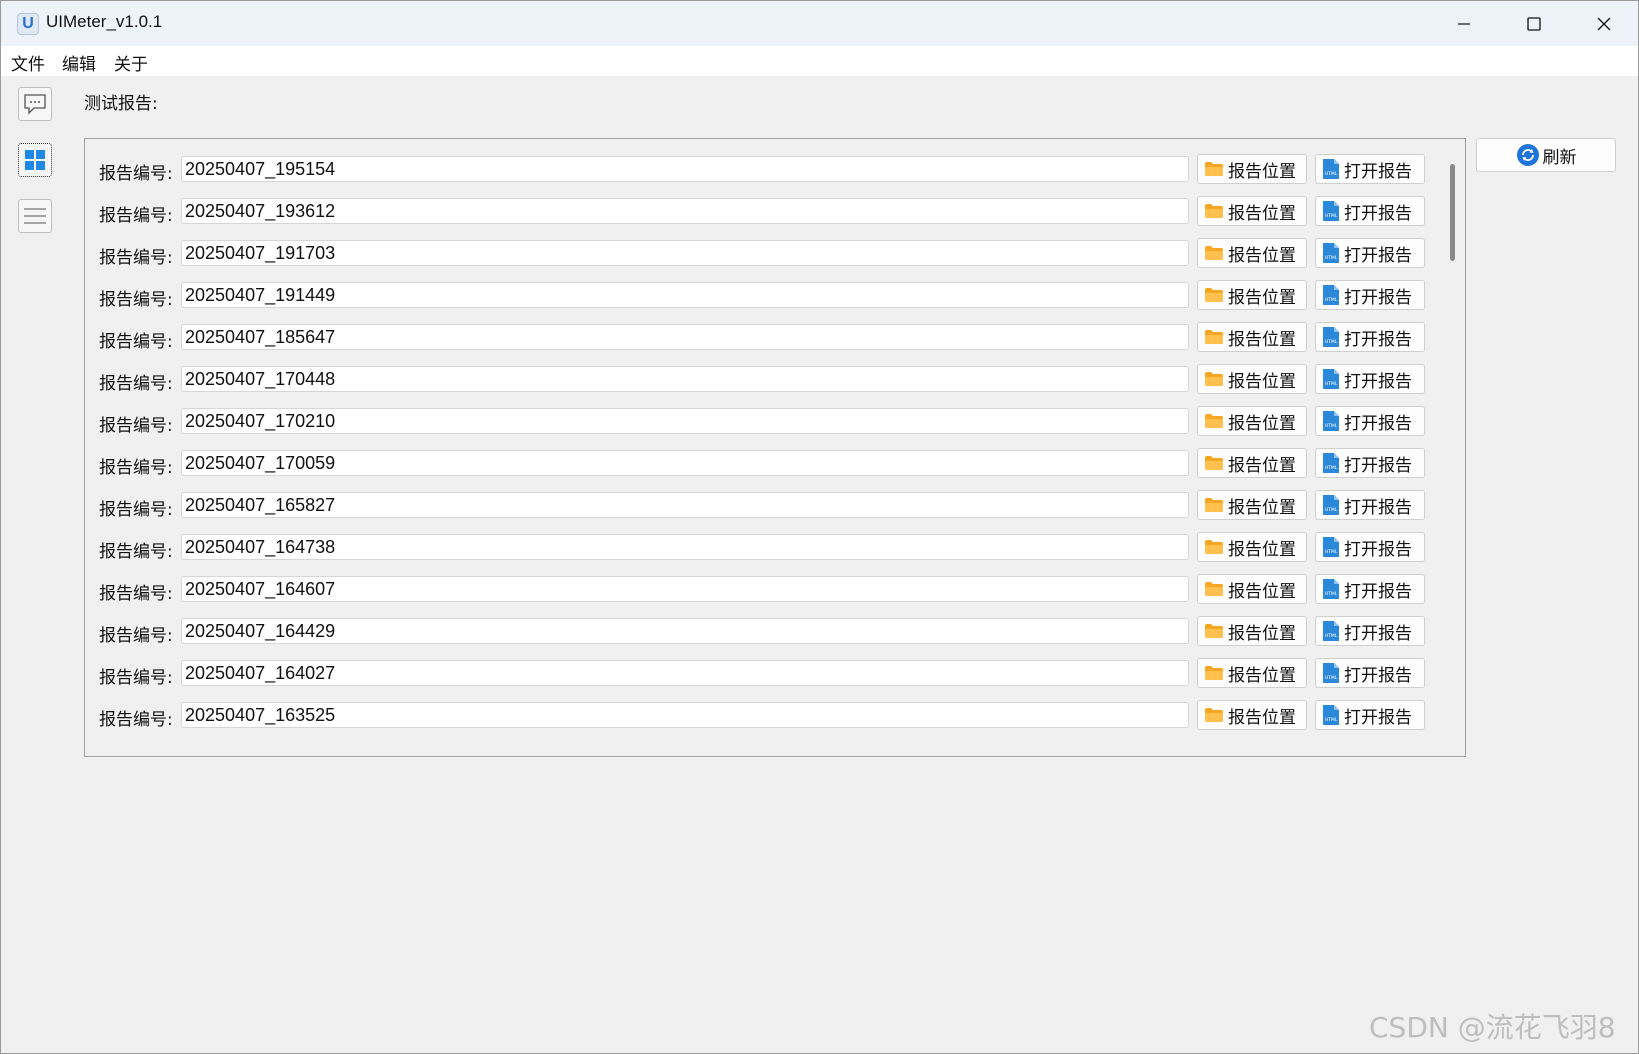 This screenshot has height=1054, width=1639. Describe the element at coordinates (1534, 23) in the screenshot. I see `maximize-button` at that location.